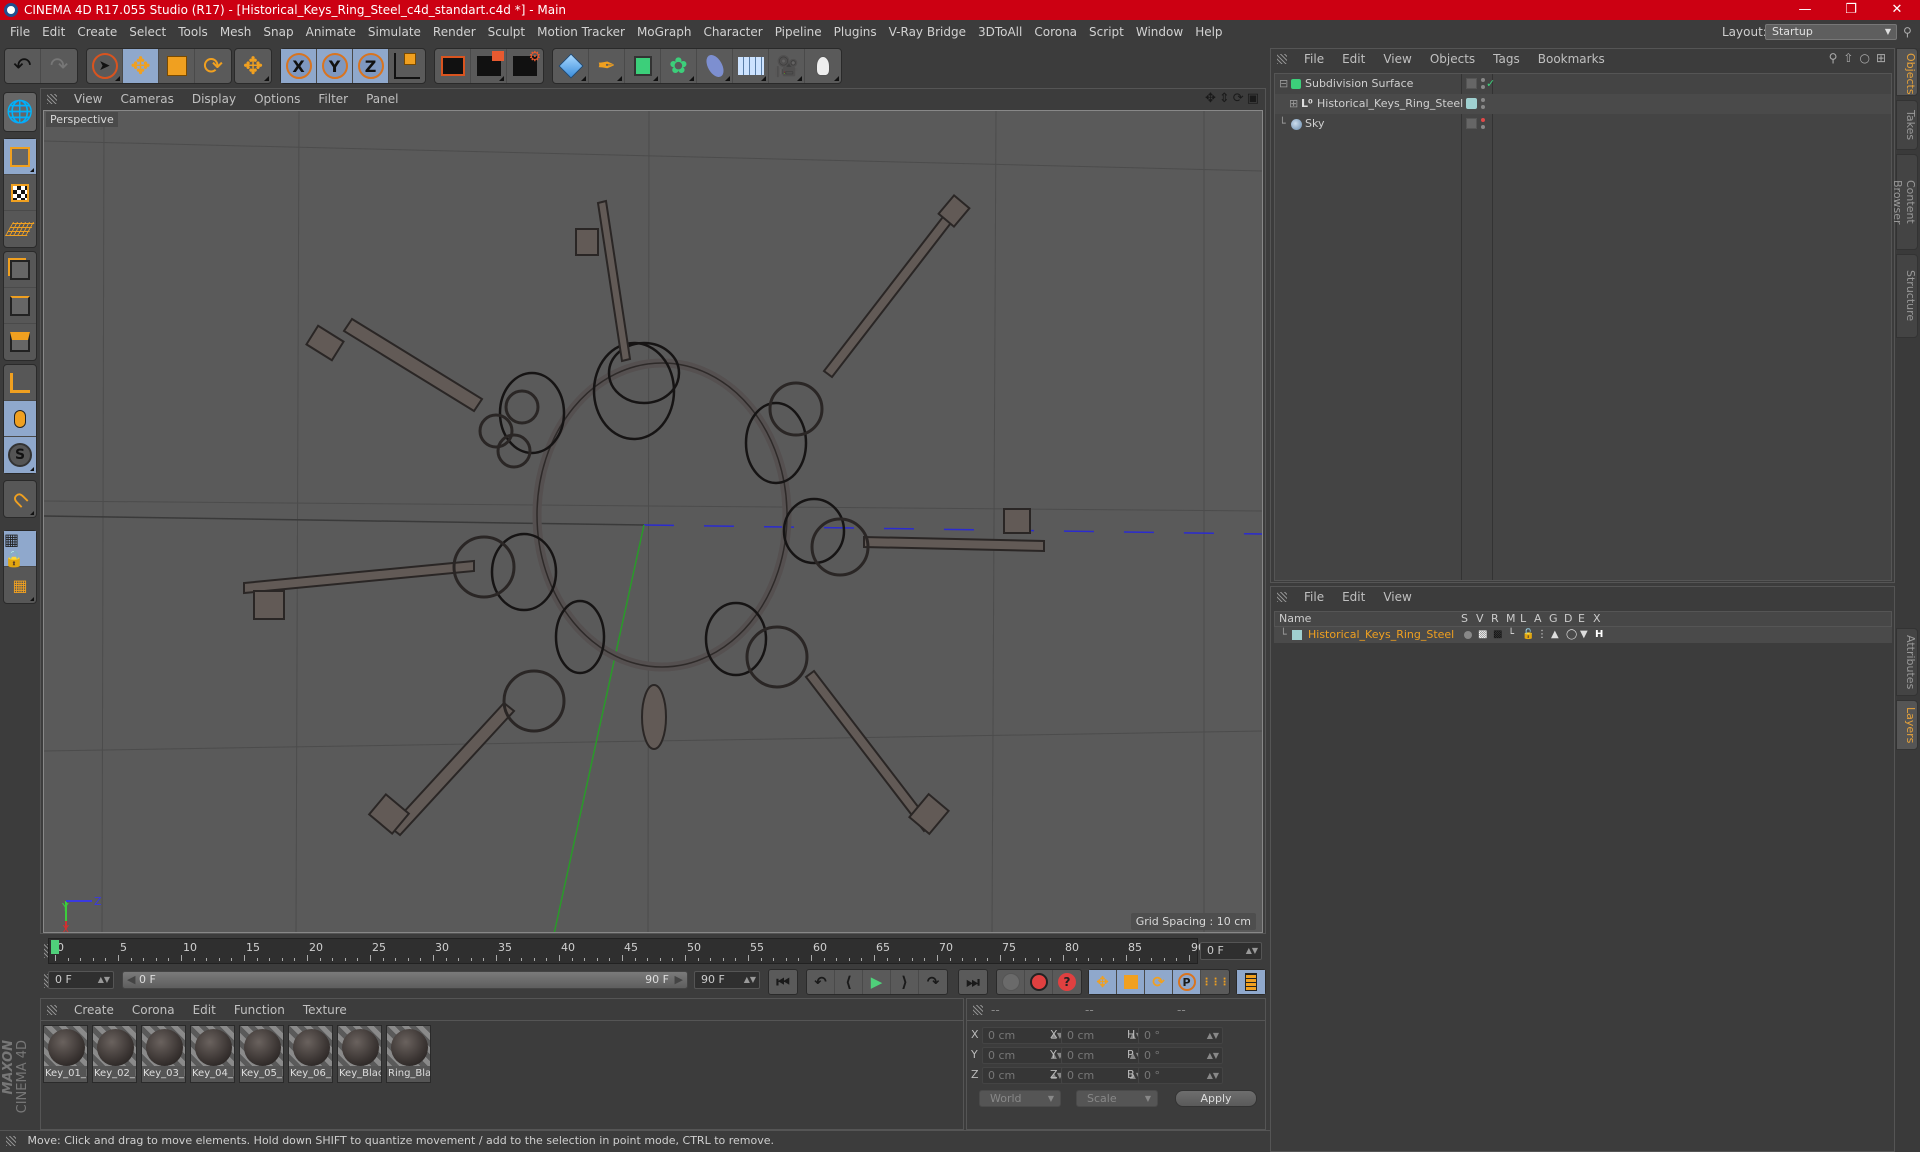 Image resolution: width=1920 pixels, height=1152 pixels. Describe the element at coordinates (141, 66) in the screenshot. I see `move-tool-button: ✥` at that location.